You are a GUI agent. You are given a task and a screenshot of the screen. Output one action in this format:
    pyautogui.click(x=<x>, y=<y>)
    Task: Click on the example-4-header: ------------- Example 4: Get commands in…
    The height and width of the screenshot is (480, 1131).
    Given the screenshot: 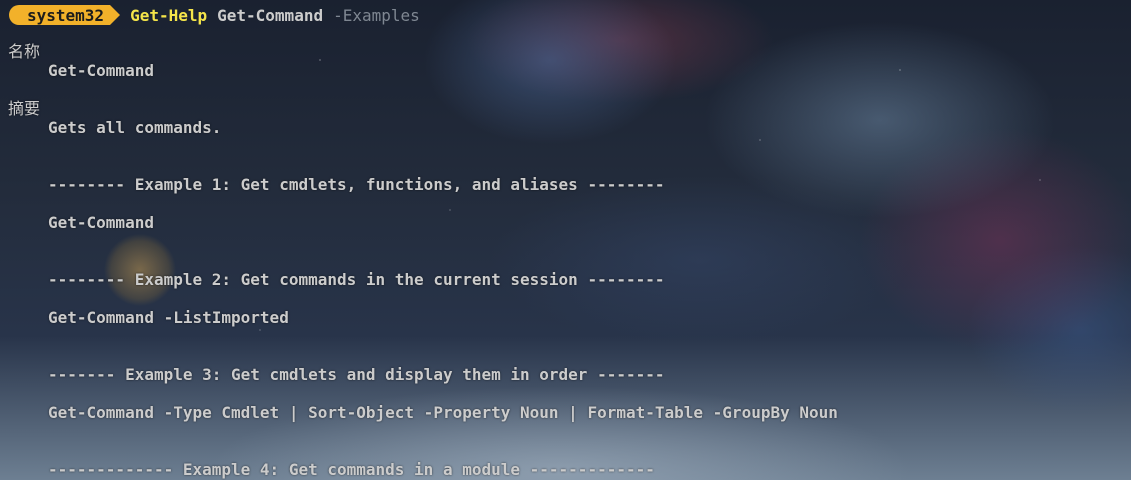 What is the action you would take?
    pyautogui.click(x=351, y=469)
    